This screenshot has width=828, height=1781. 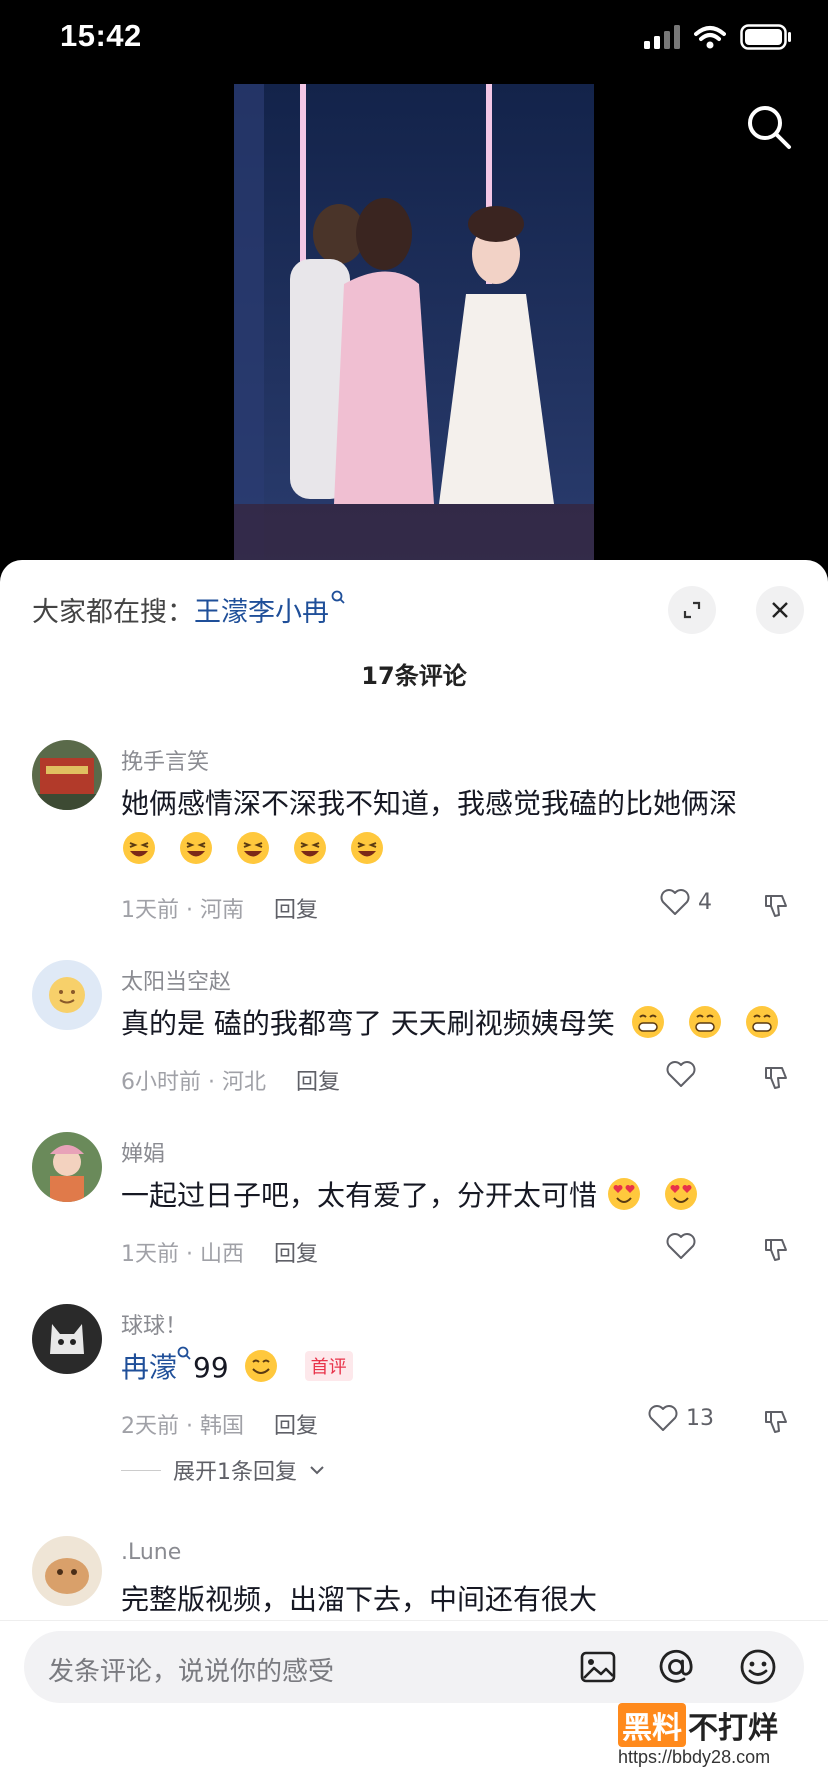 I want to click on expand-replies-button: 展开1条回复, so click(x=223, y=1470).